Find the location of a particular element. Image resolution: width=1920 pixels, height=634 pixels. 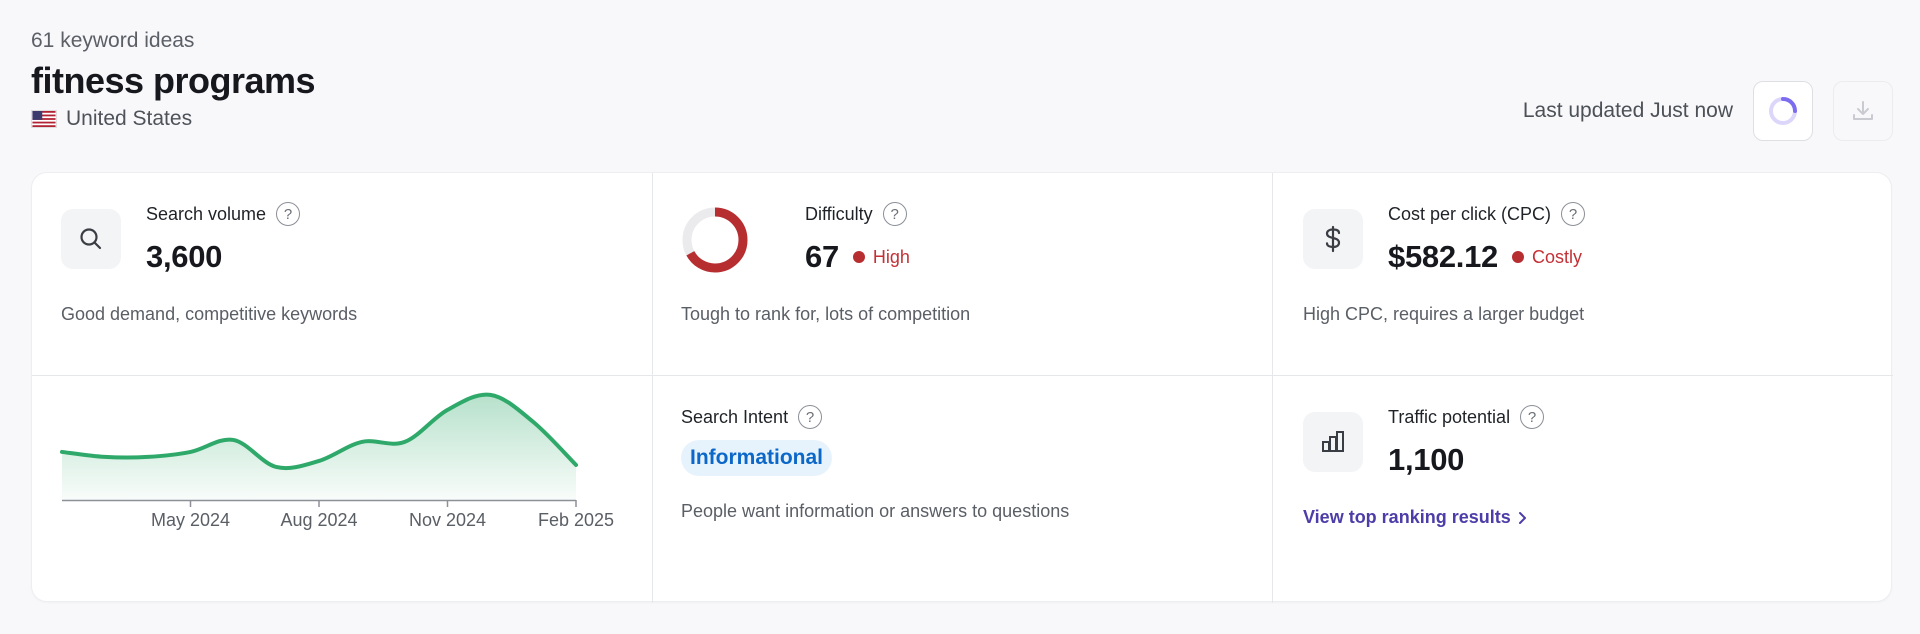

cpc-value: $582.12 is located at coordinates (1443, 256).